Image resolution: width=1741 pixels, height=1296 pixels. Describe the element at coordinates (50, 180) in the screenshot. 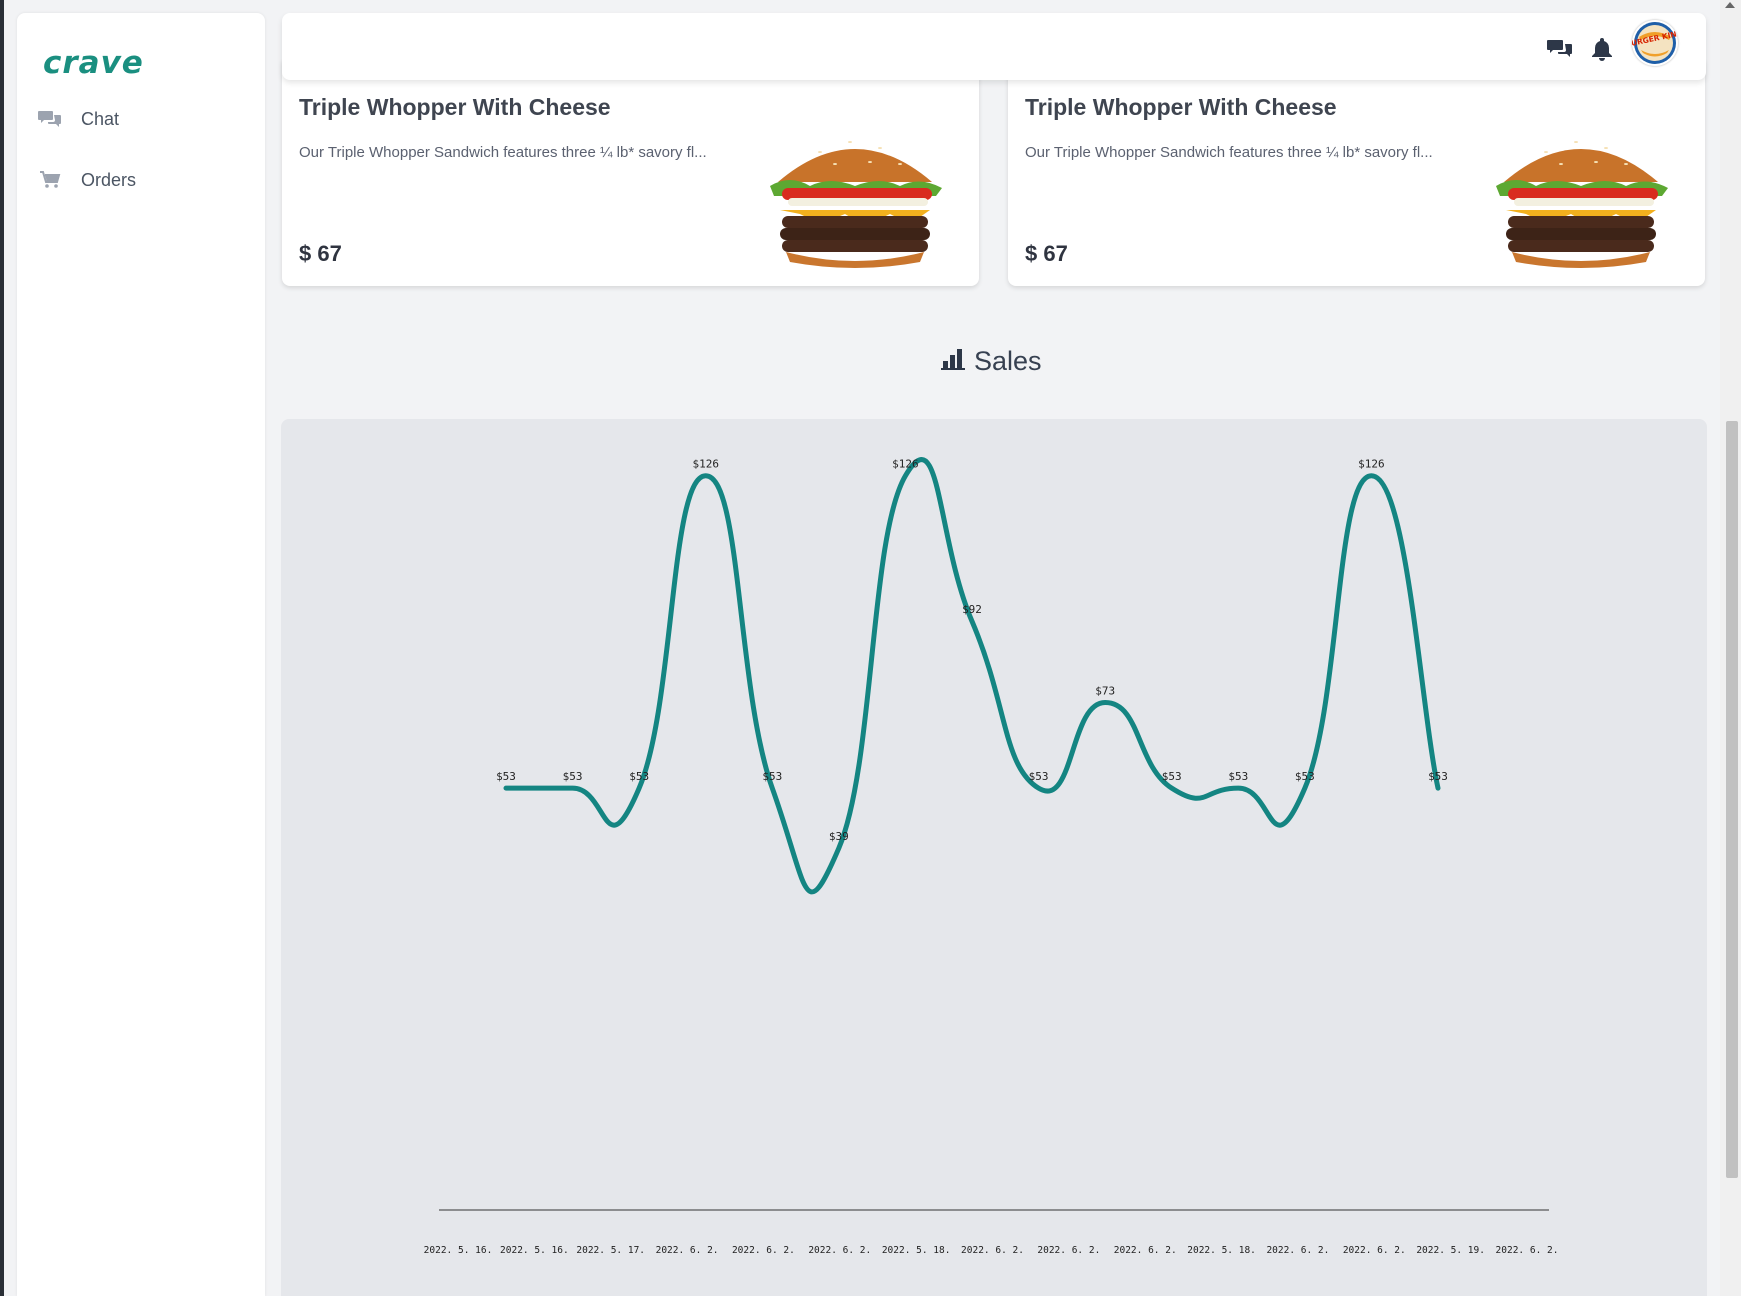

I see `cart-icon` at that location.